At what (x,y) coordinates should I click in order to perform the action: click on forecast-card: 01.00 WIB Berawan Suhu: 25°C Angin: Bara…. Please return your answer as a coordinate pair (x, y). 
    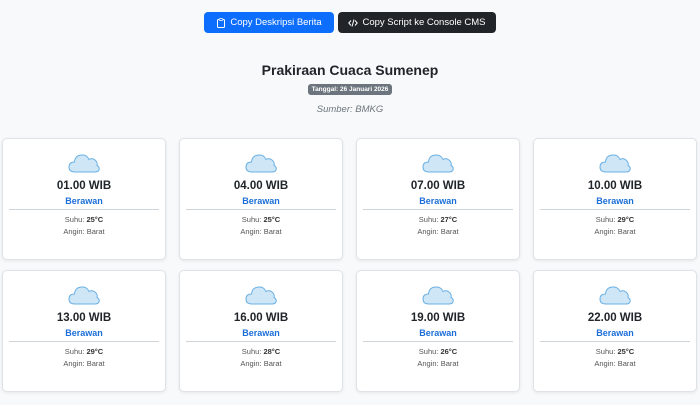
    Looking at the image, I should click on (84, 199).